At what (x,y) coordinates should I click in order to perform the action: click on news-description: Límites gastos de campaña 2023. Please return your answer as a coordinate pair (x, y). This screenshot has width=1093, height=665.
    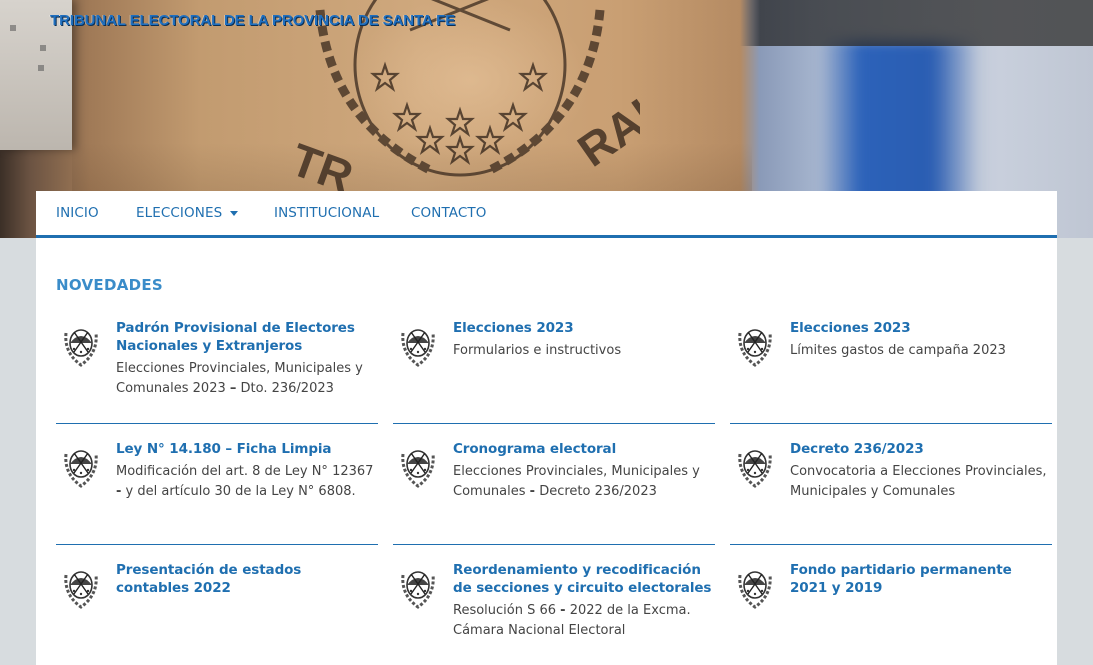
    Looking at the image, I should click on (898, 350).